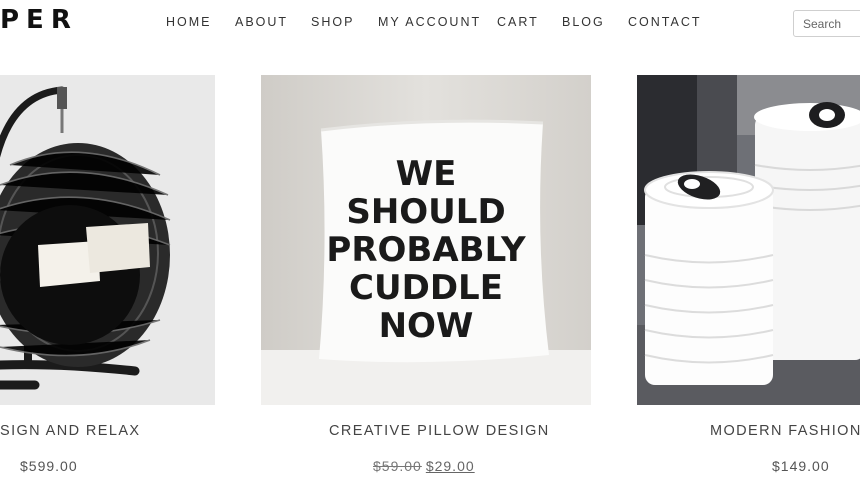 The height and width of the screenshot is (500, 860). I want to click on product-price: $599.00, so click(49, 466).